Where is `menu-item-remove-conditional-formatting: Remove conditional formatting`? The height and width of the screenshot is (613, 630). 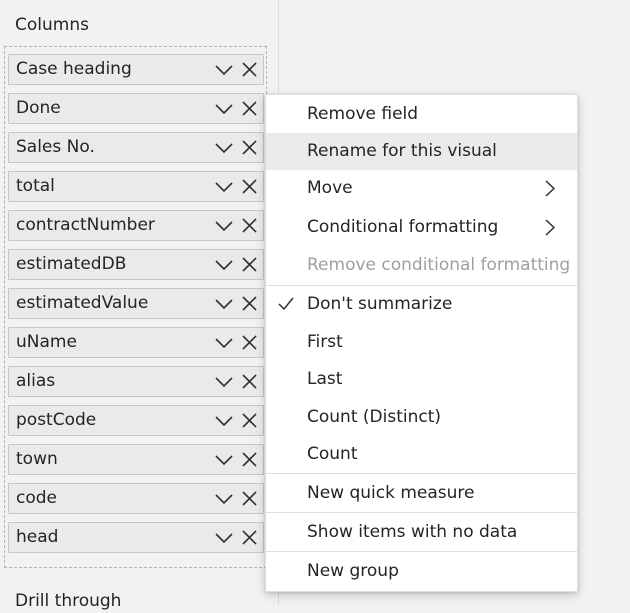
menu-item-remove-conditional-formatting: Remove conditional formatting is located at coordinates (421, 265).